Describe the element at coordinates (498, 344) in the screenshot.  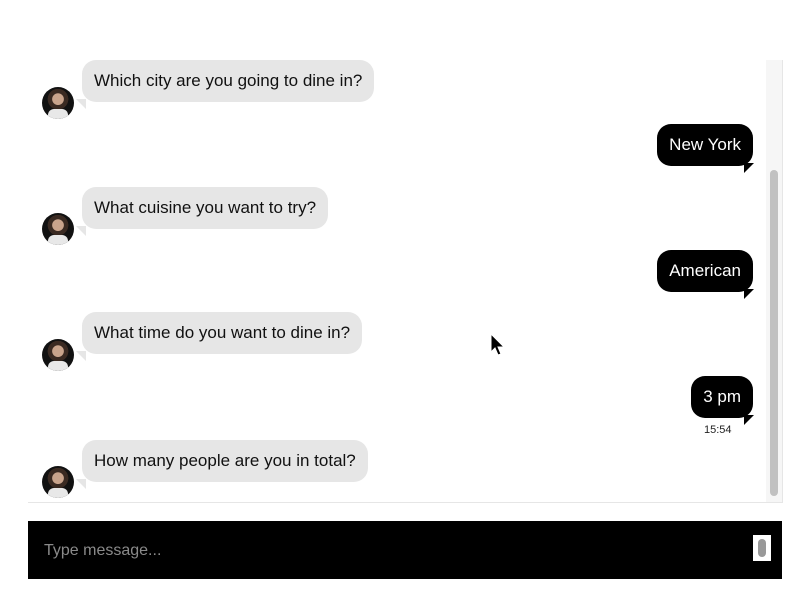
I see `mouse-pointer-icon` at that location.